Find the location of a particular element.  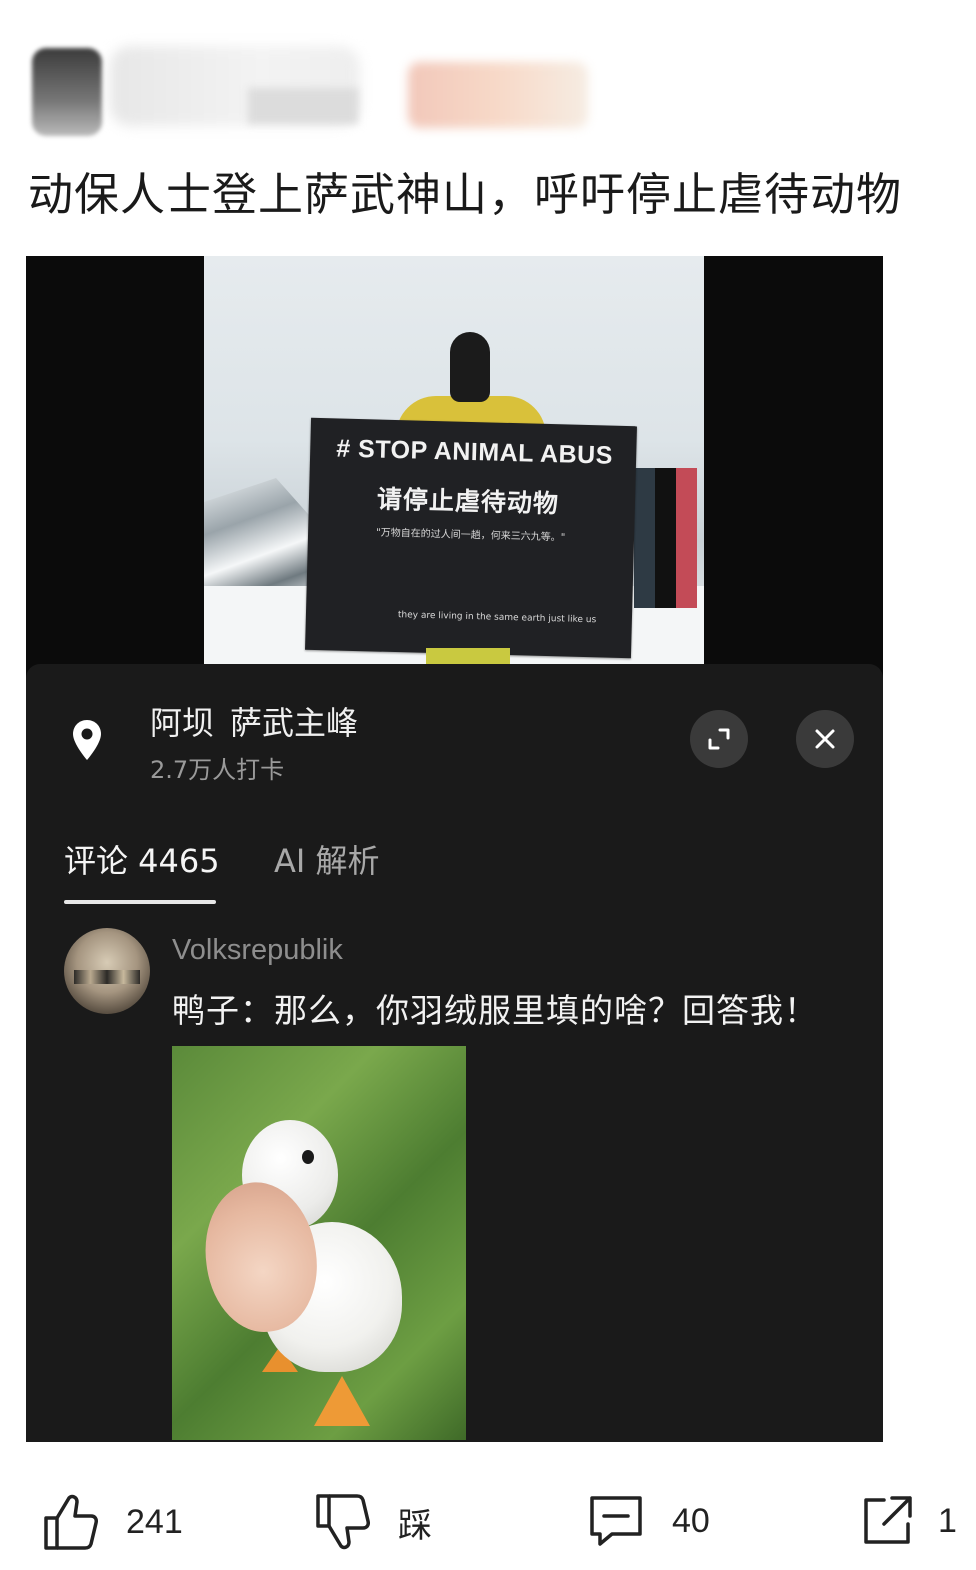

banner-chinese-slogan: 请停止虐待动物 is located at coordinates (468, 501).